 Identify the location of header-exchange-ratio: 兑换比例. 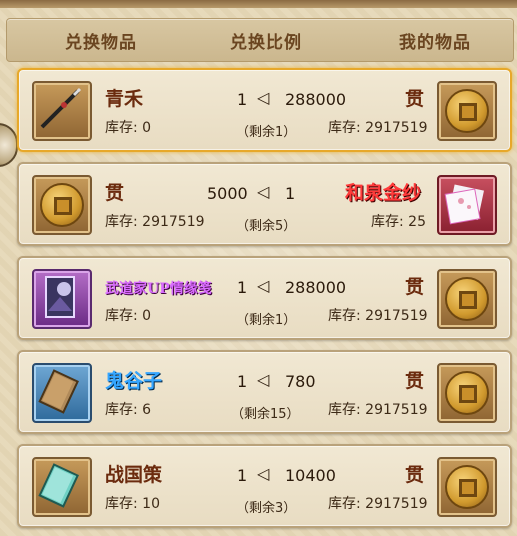
(266, 43).